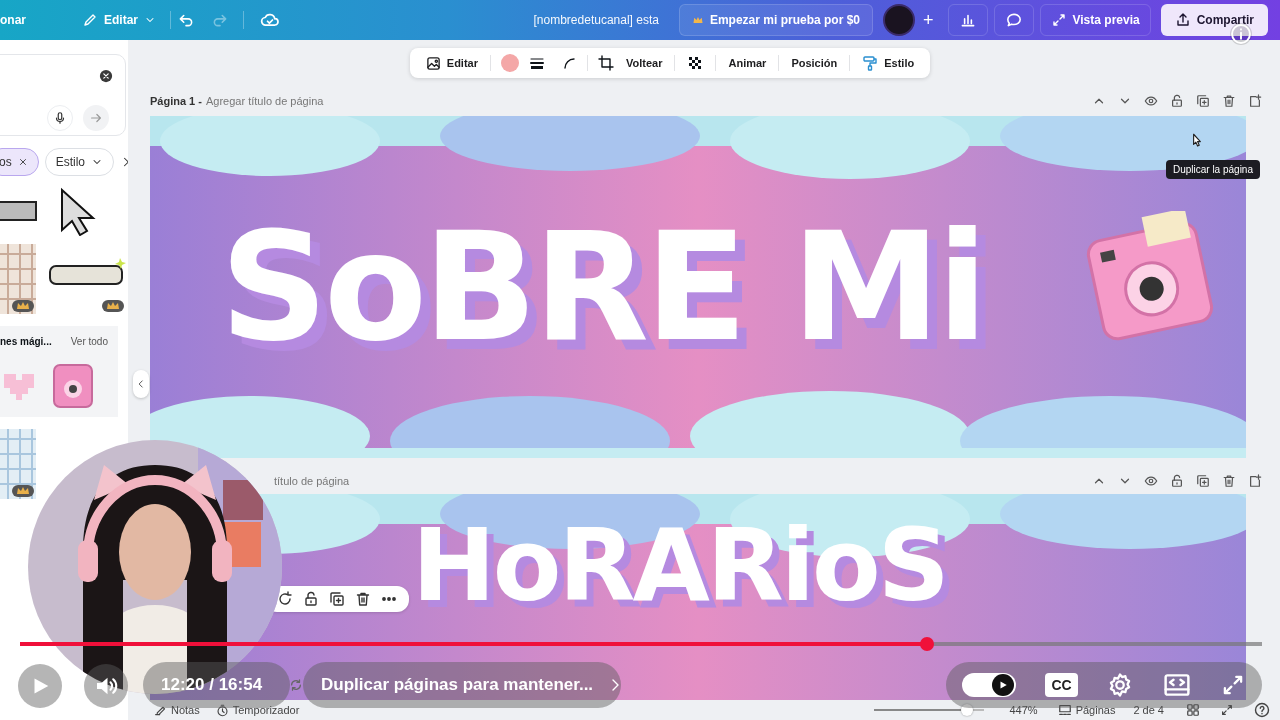  What do you see at coordinates (537, 63) in the screenshot?
I see `border-weight-icon` at bounding box center [537, 63].